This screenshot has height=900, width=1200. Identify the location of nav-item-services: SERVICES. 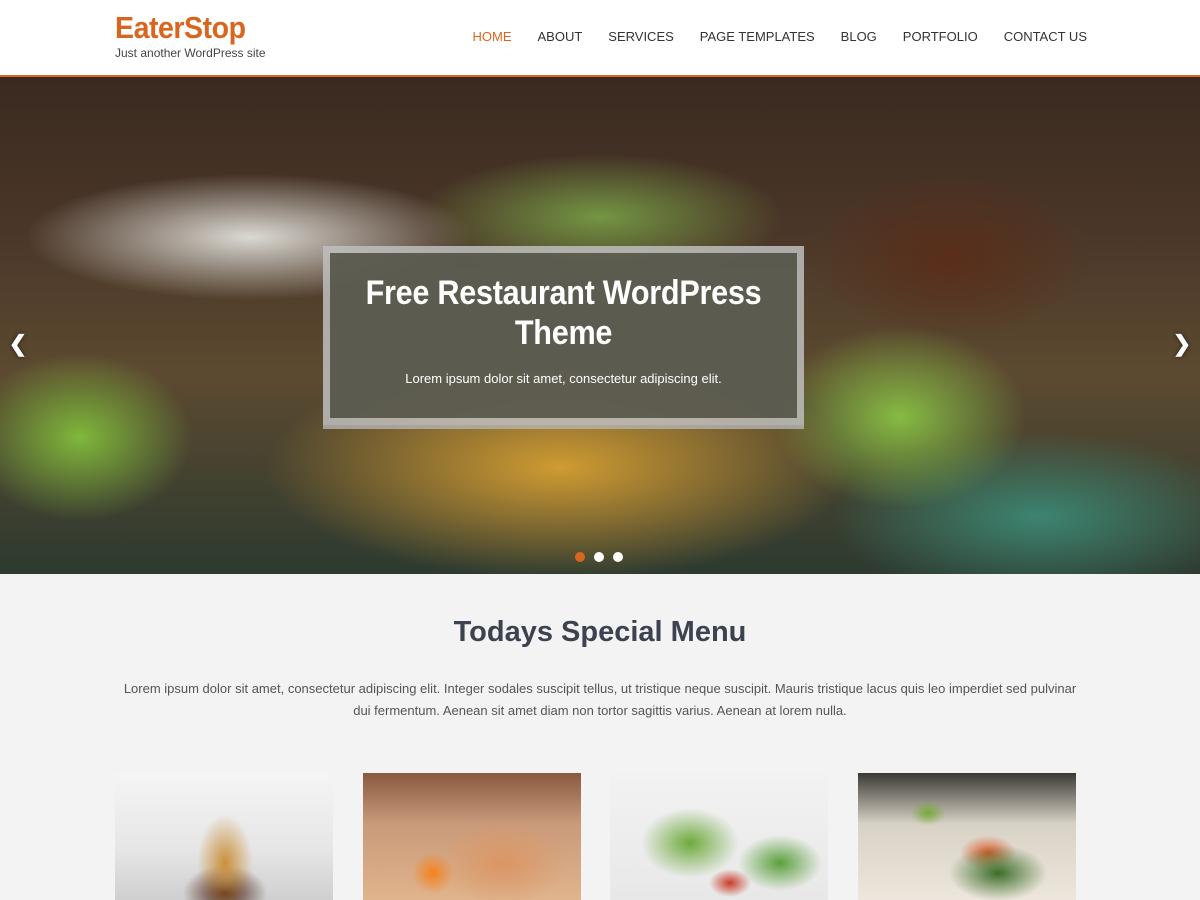
(641, 36).